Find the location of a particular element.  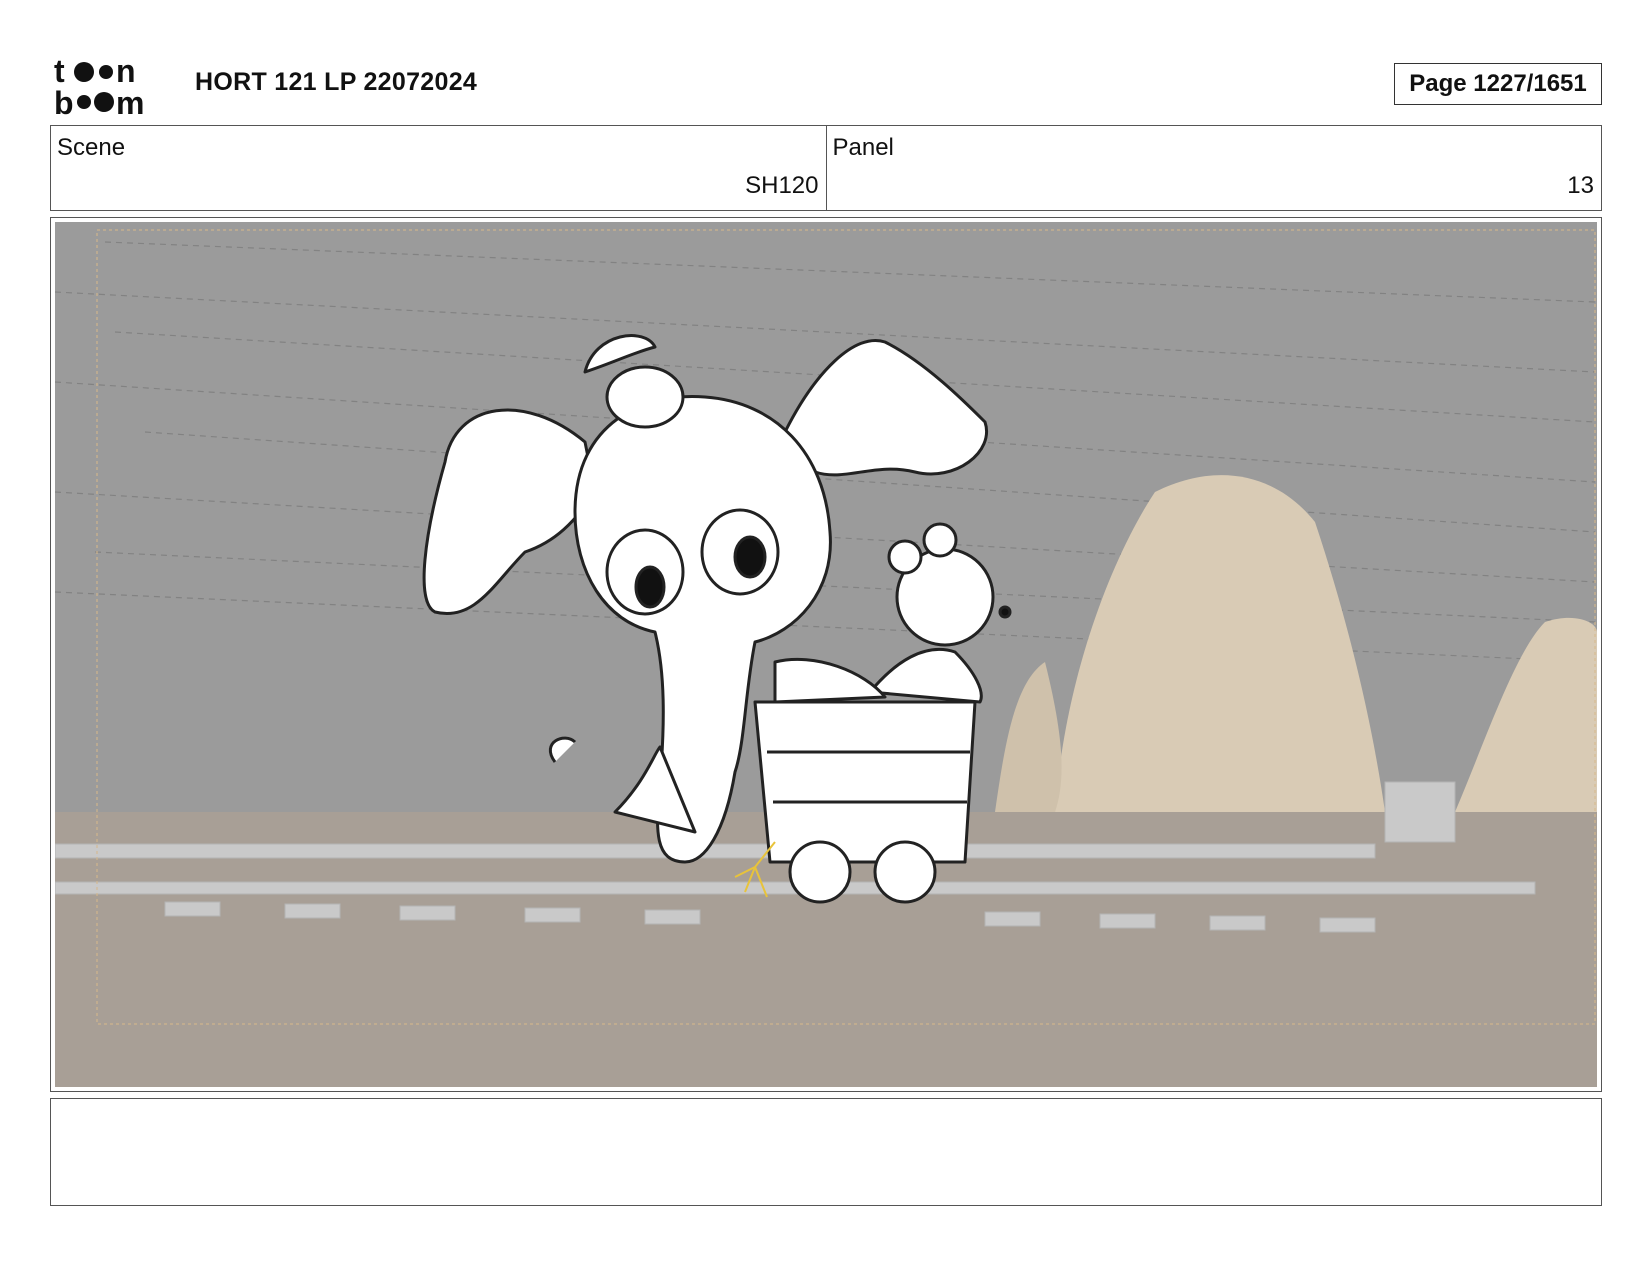

page-indicator: Page 1227/1651 is located at coordinates (1498, 84).